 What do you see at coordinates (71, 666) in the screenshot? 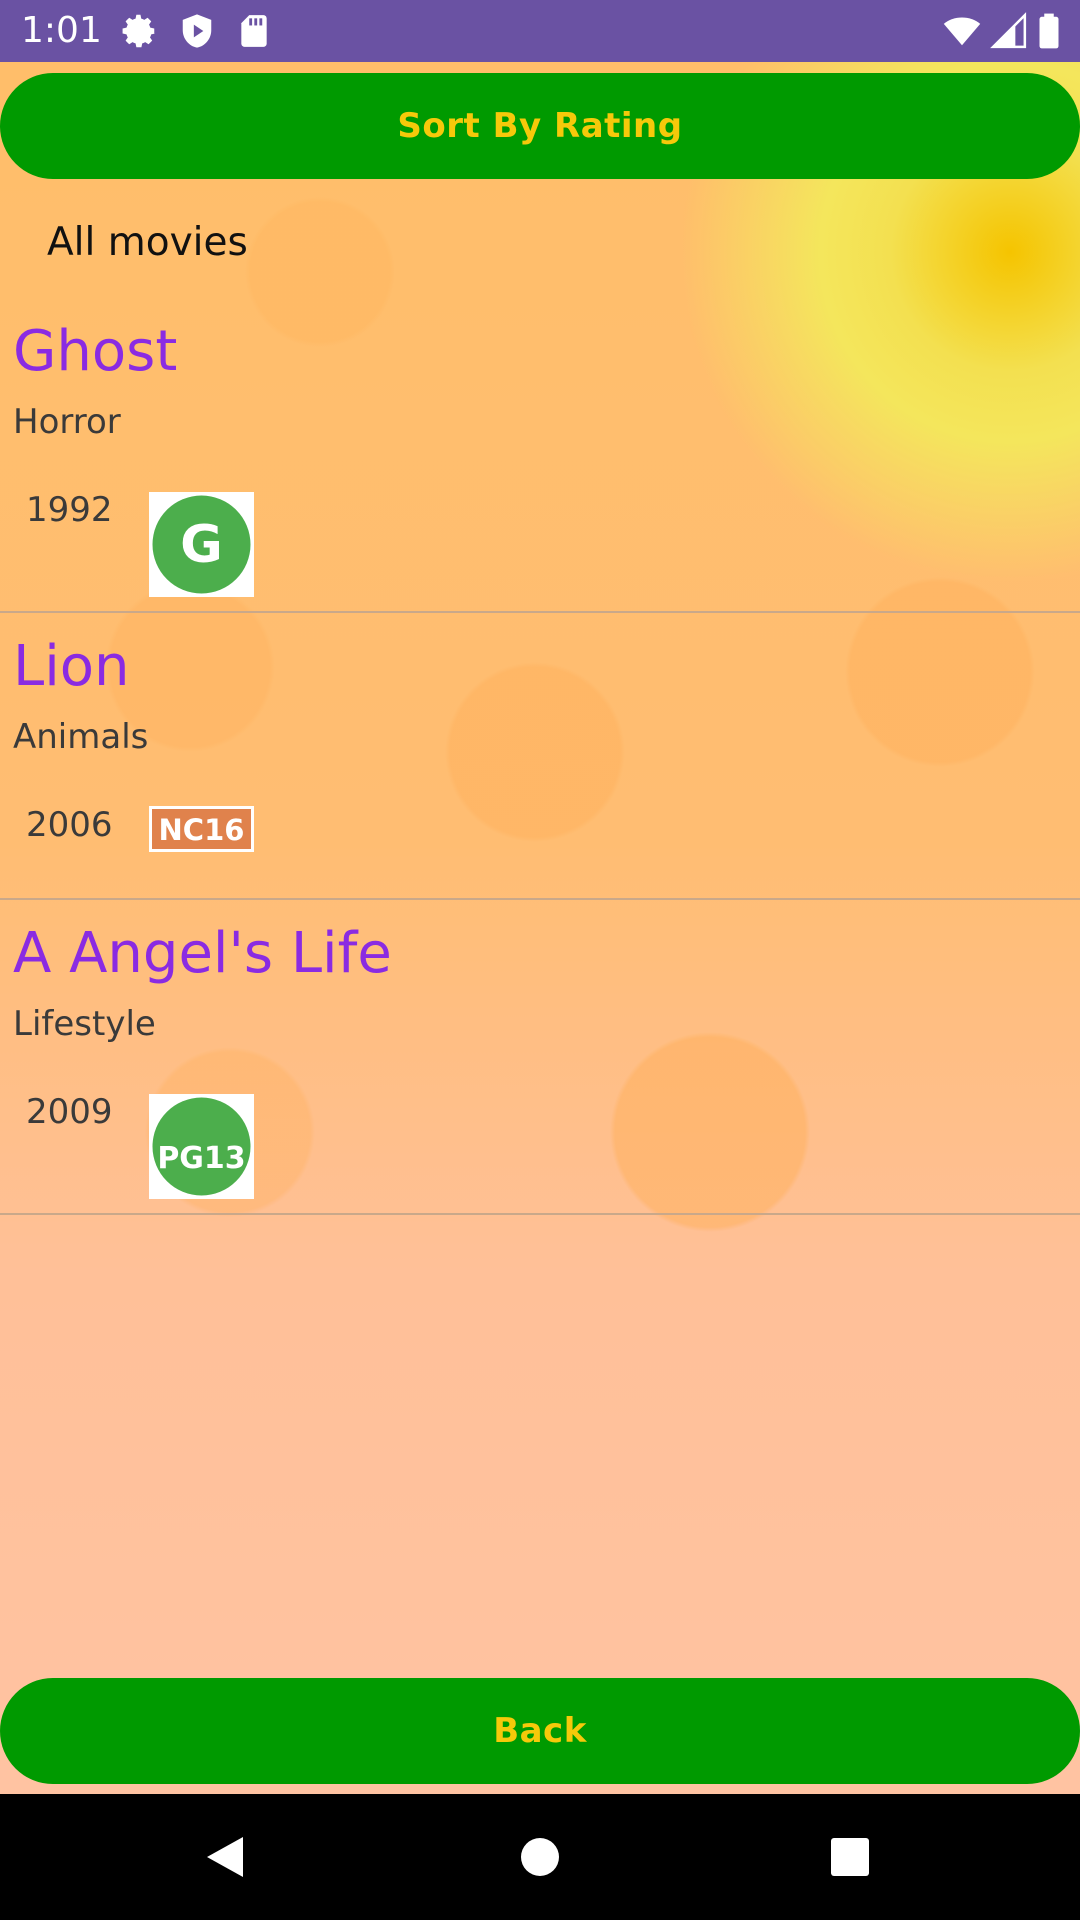
I see `movie-title: Lion` at bounding box center [71, 666].